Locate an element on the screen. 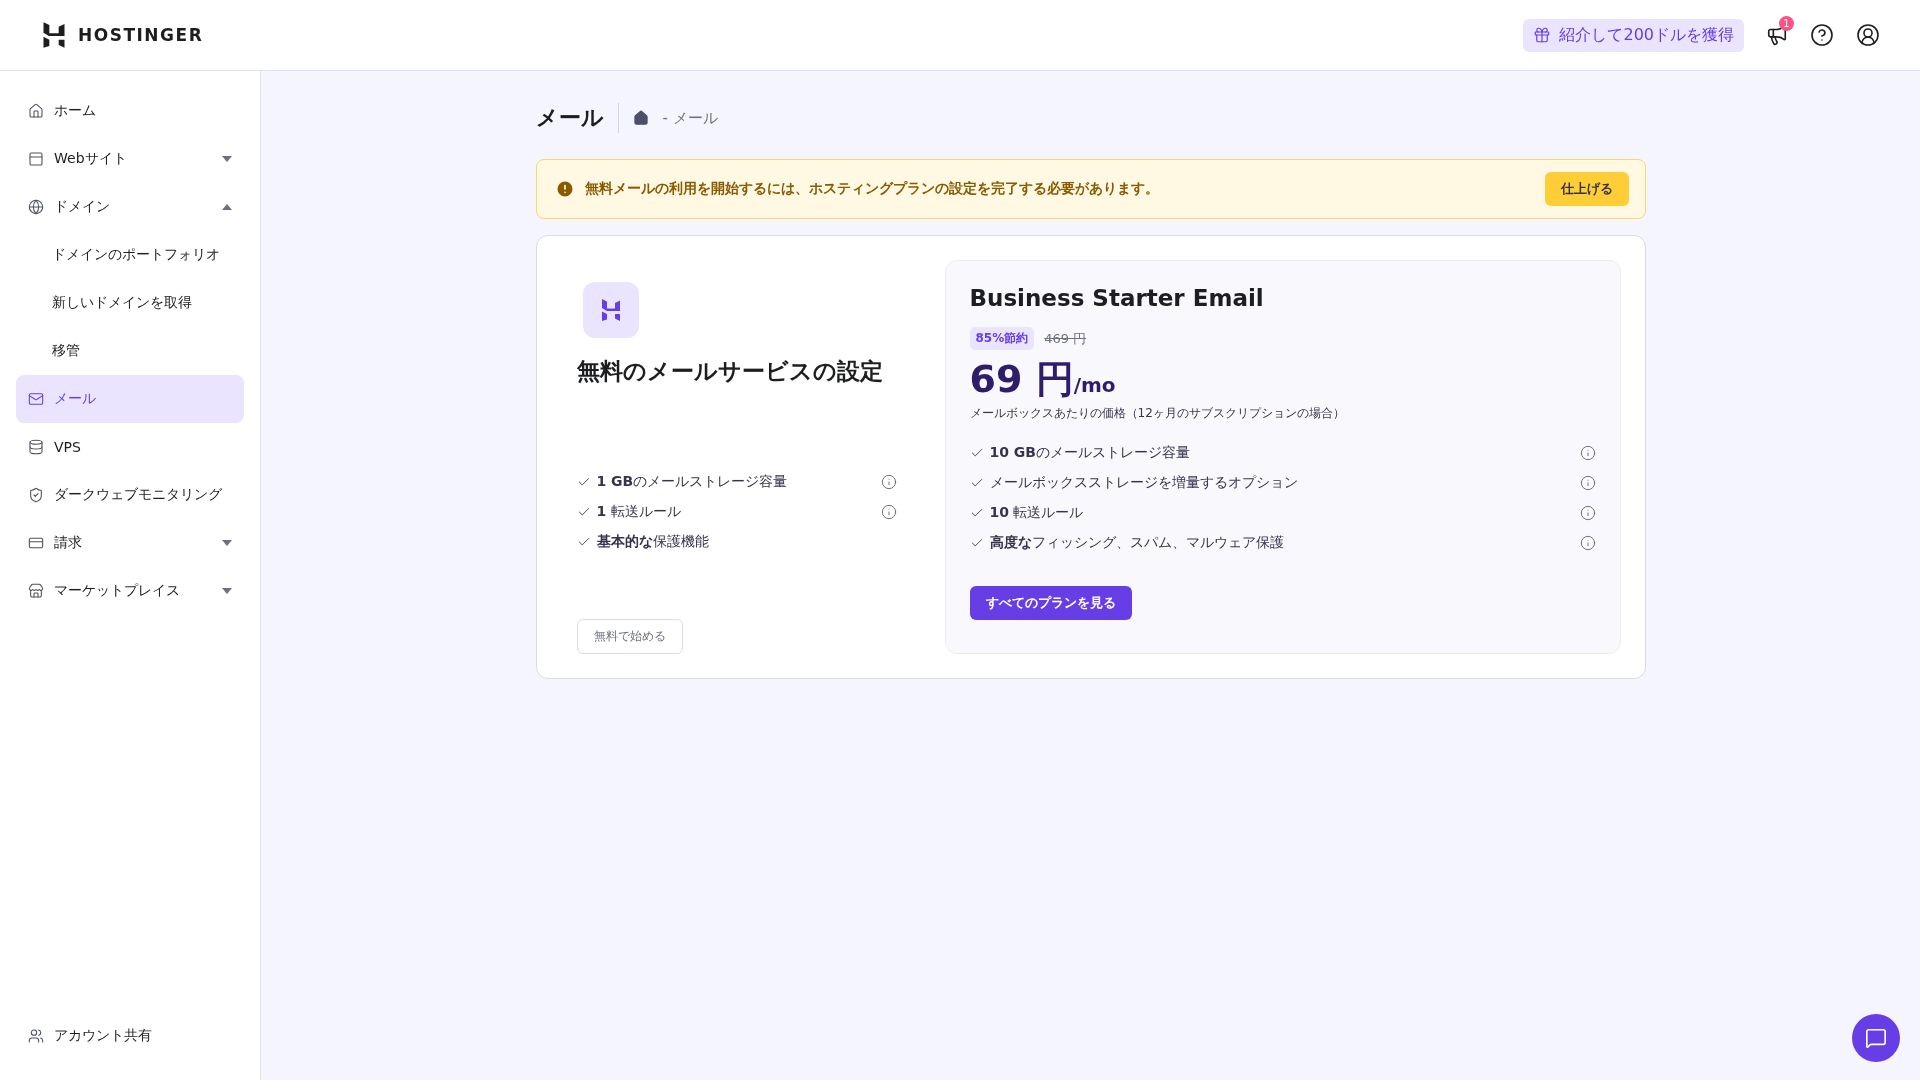 This screenshot has height=1080, width=1920. feature-text: 1 GBのメールストレージ容量 is located at coordinates (692, 482).